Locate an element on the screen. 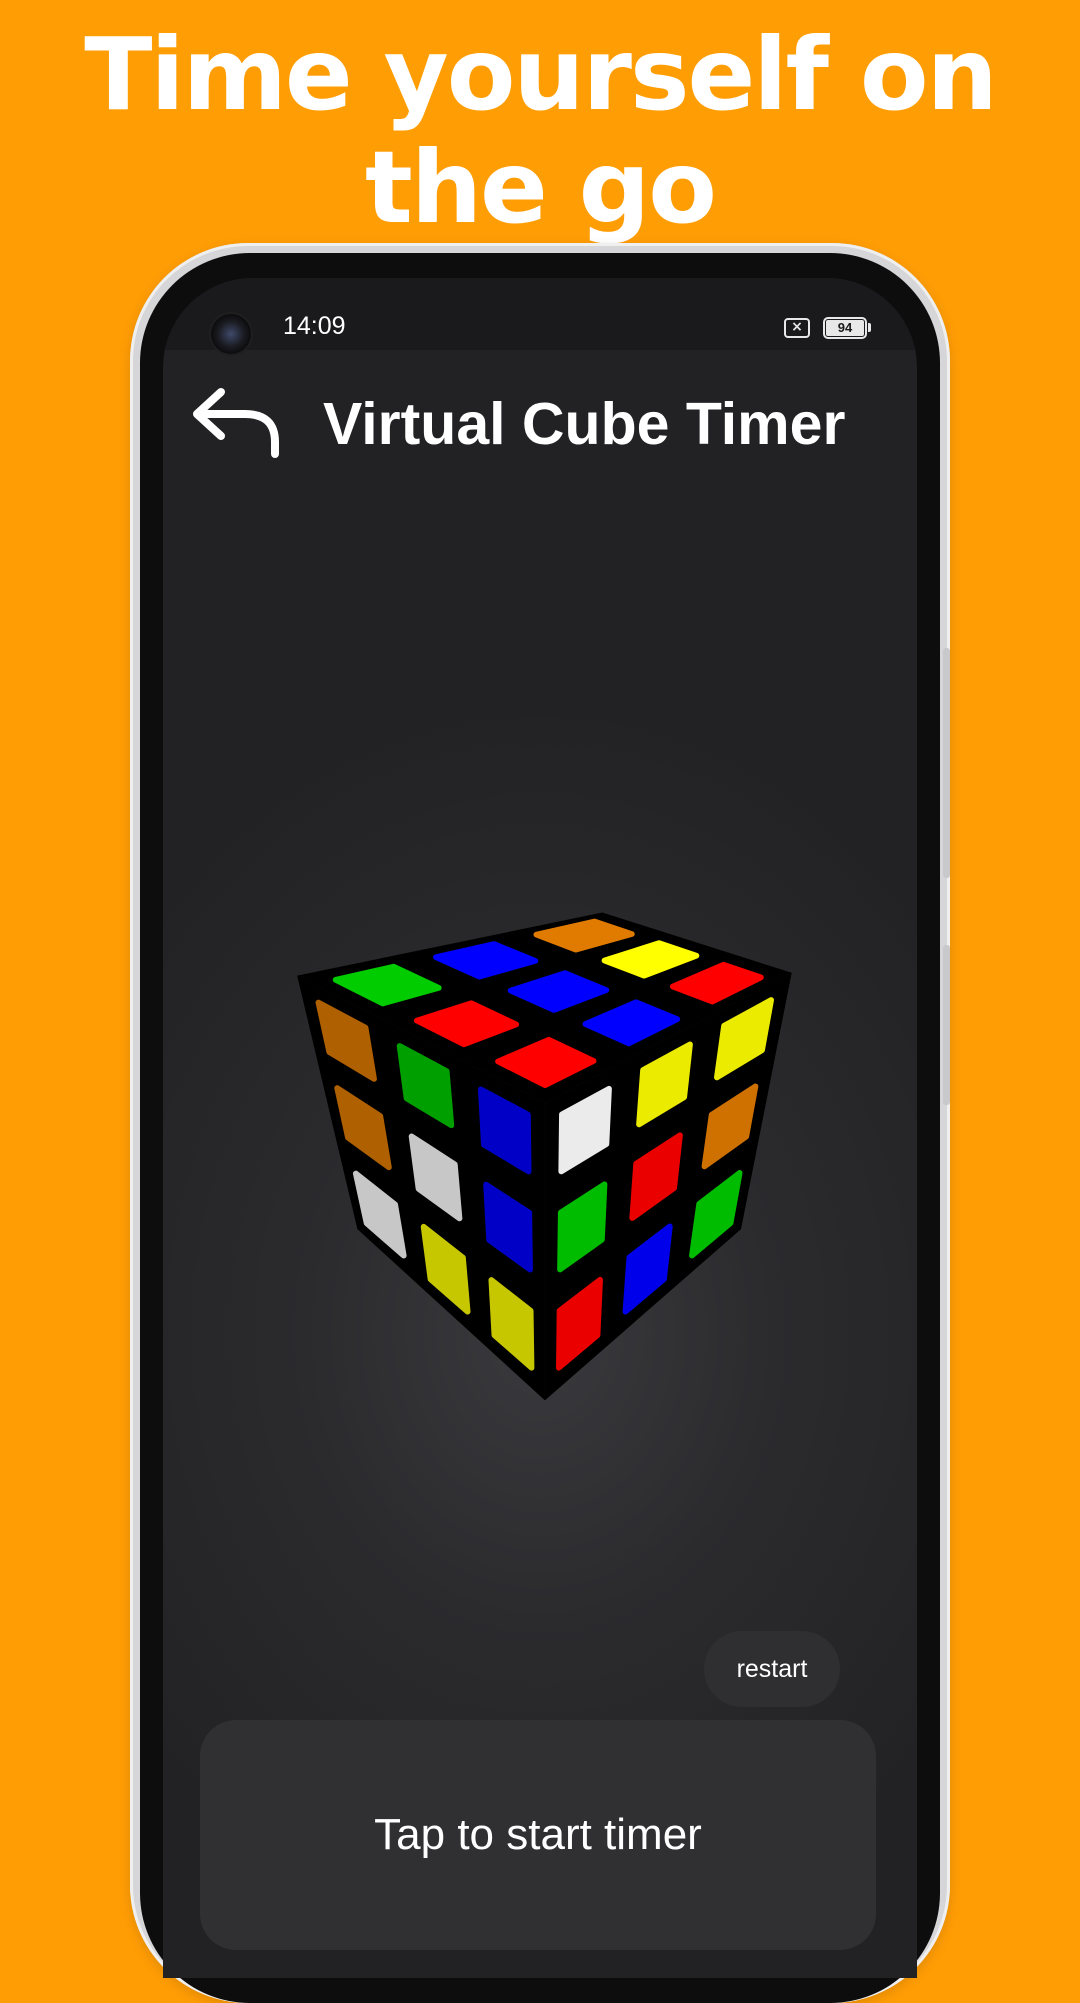 The image size is (1080, 2003). battery-icon: 94 is located at coordinates (845, 328).